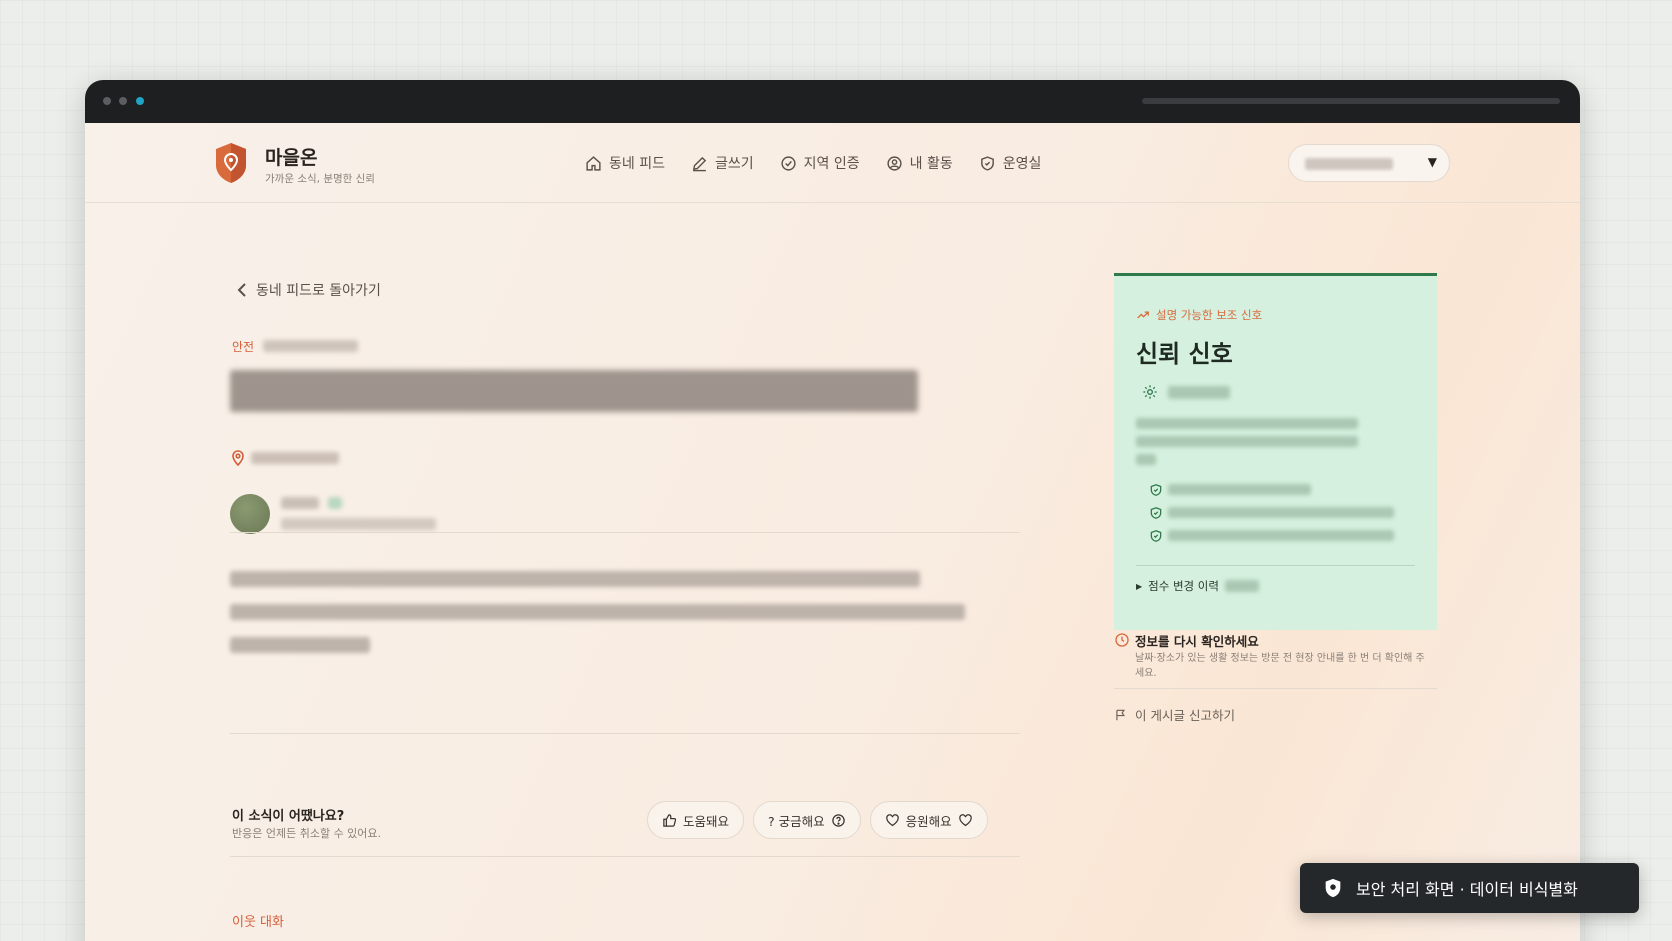 This screenshot has height=941, width=1672. What do you see at coordinates (1275, 451) in the screenshot?
I see `trust-signal-card: 설명 가능한 보조 신호 신뢰 신호 ▶ 점수 변경 이력` at bounding box center [1275, 451].